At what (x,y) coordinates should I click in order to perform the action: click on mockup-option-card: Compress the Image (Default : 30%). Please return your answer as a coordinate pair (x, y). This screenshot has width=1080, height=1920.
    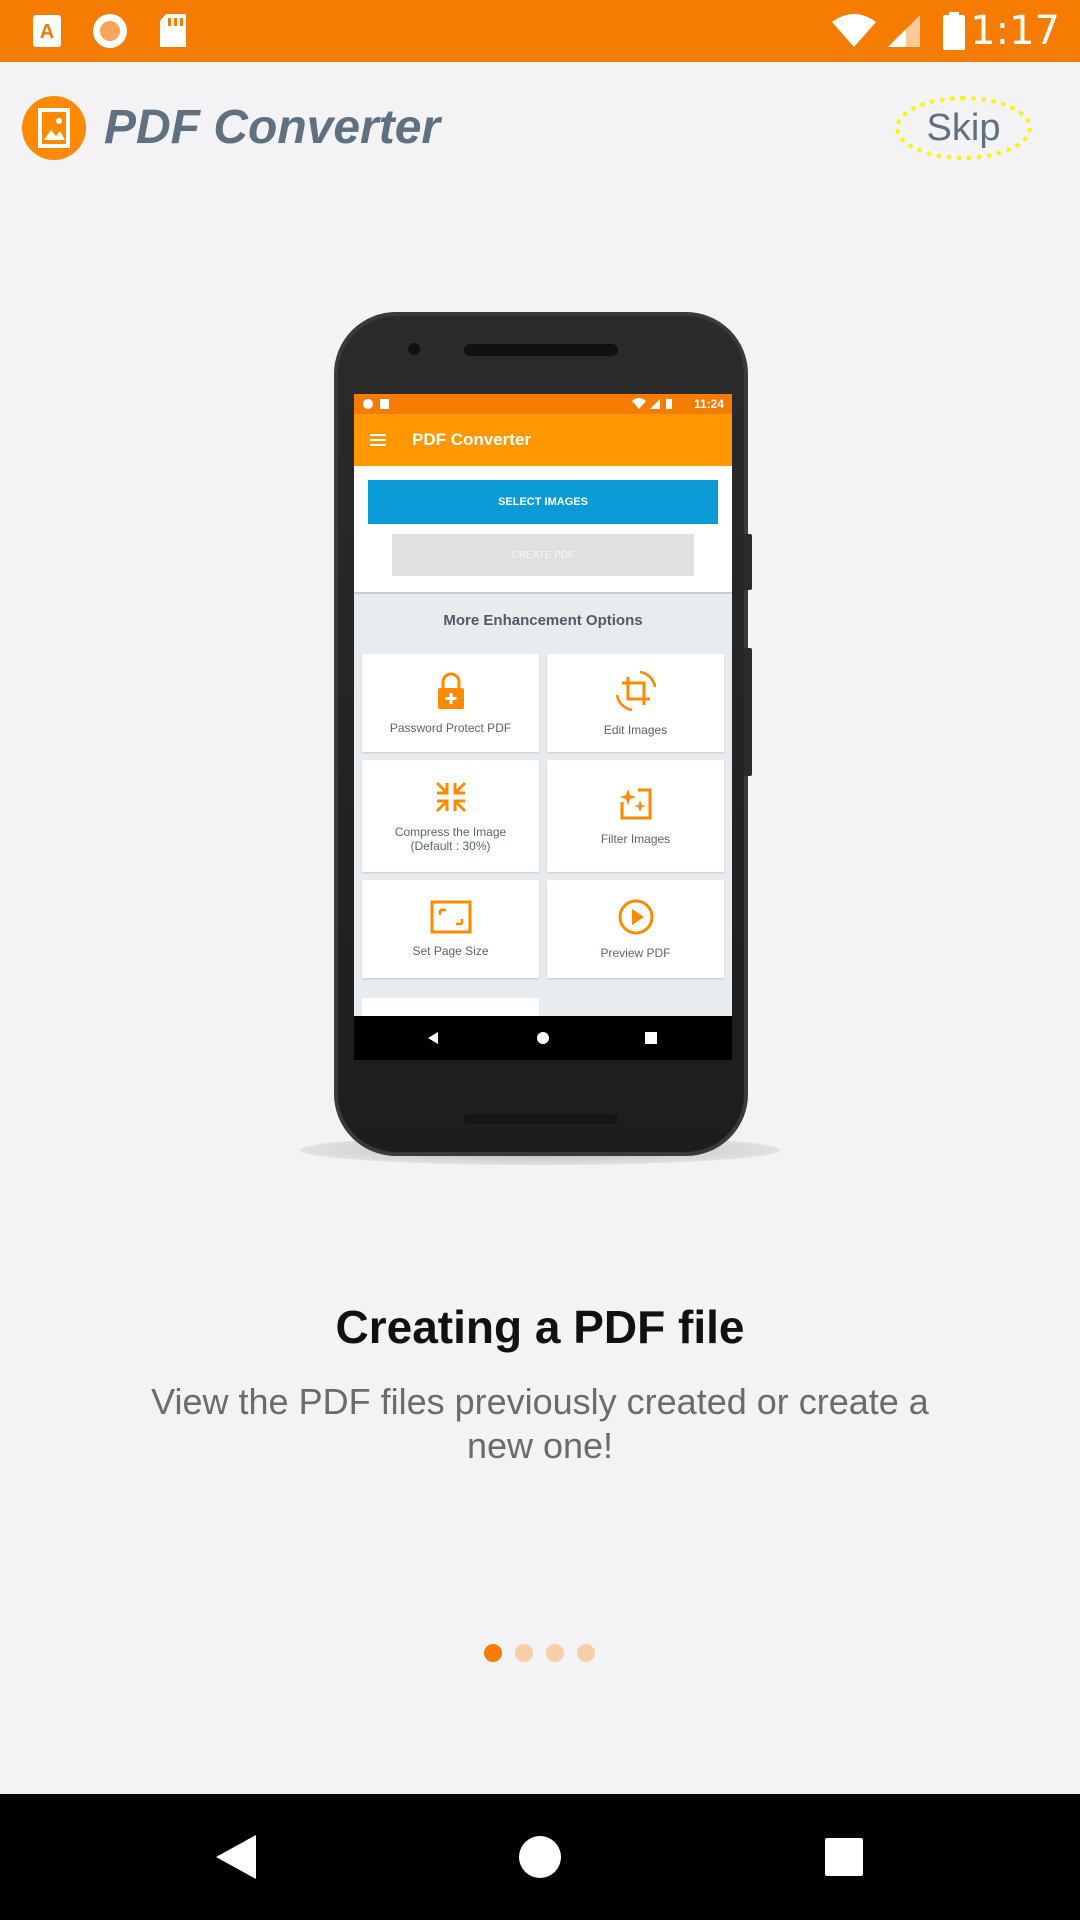
    Looking at the image, I should click on (450, 816).